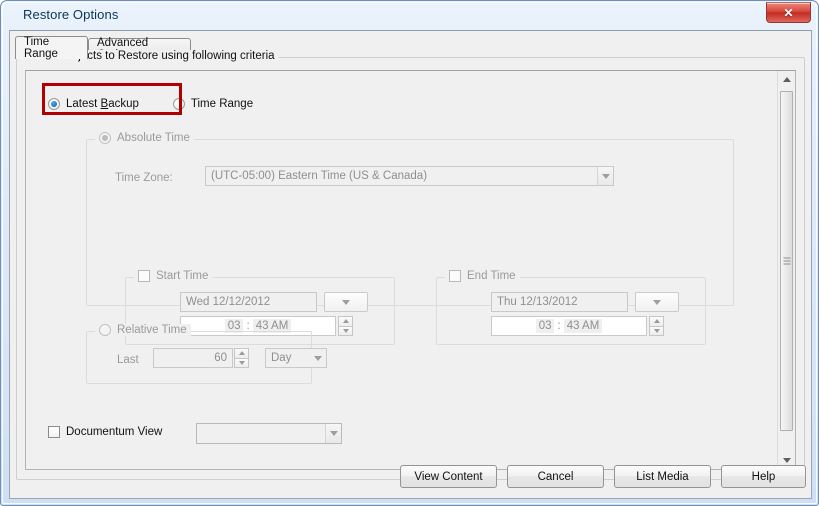  I want to click on view-content-button: View Content, so click(448, 476).